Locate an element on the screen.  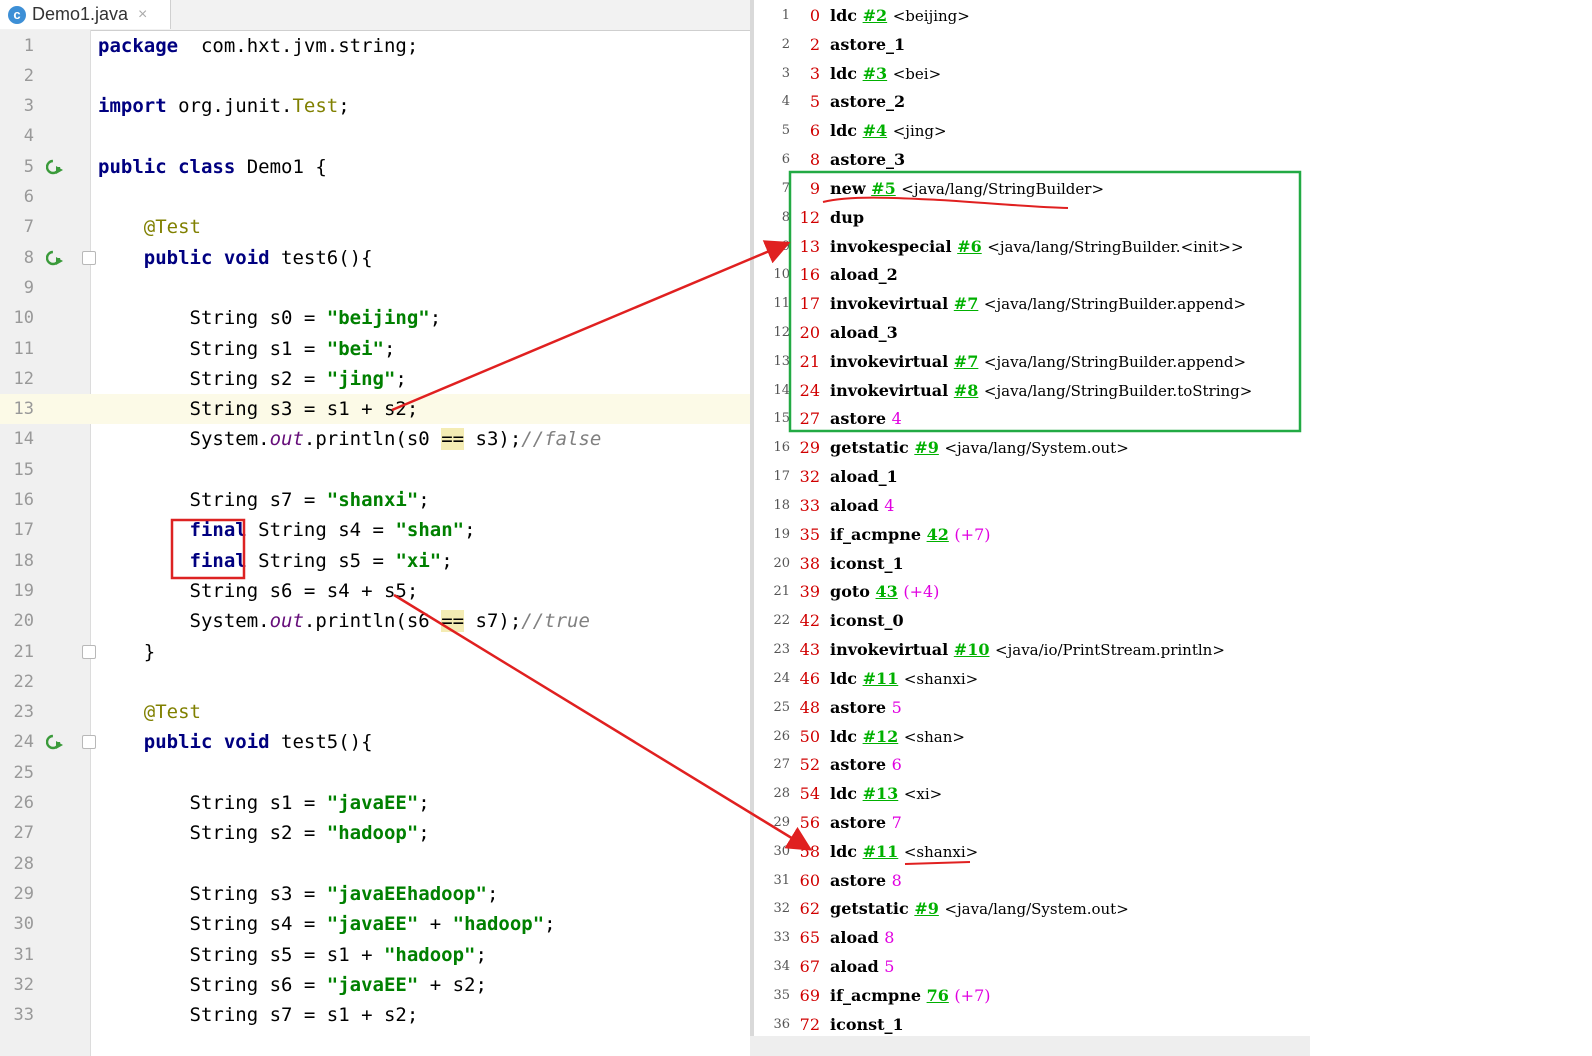
code-line: 5 public class Demo1 { is located at coordinates (382, 167).